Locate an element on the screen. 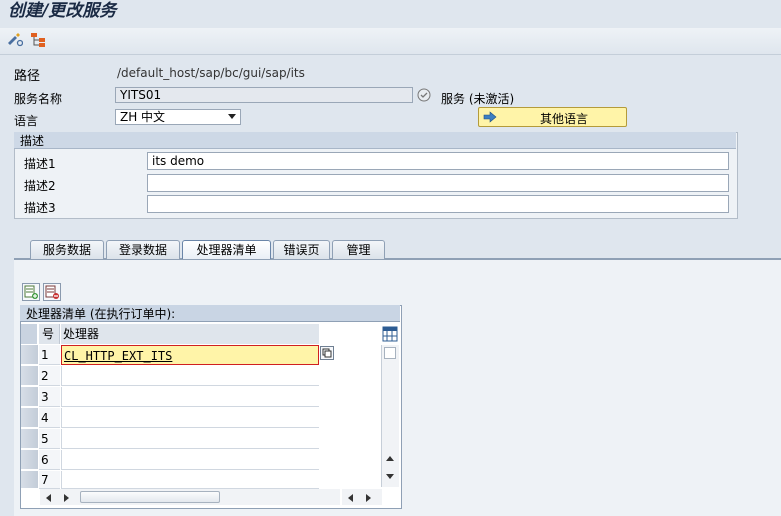 The image size is (781, 516). tab-service-data: 服务数据 is located at coordinates (67, 249).